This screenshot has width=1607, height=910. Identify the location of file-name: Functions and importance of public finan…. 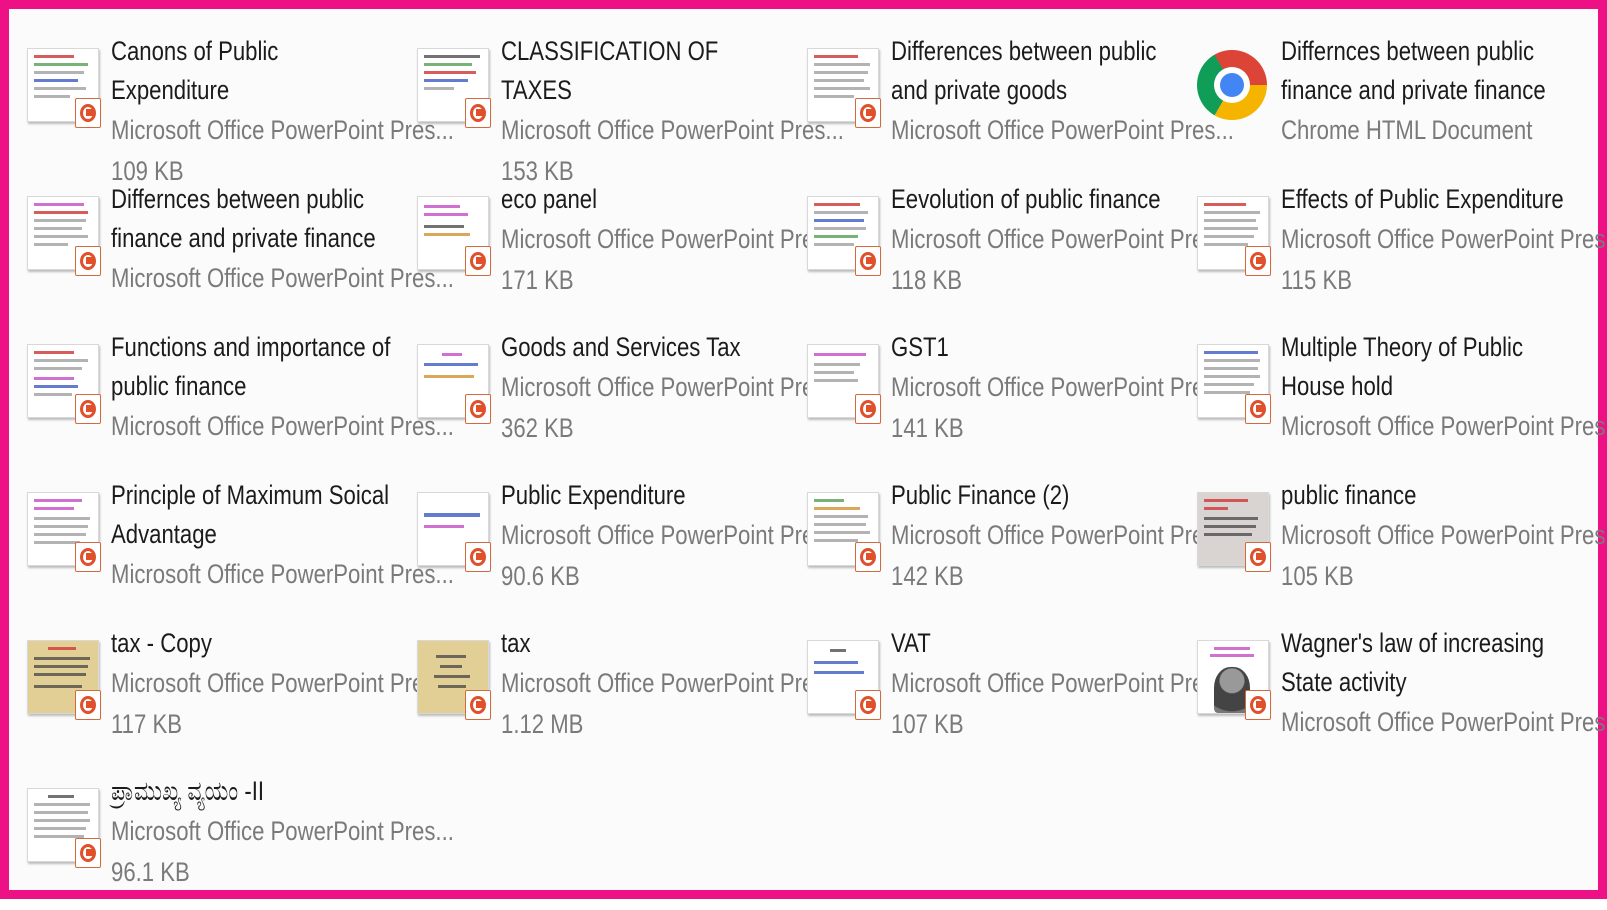
(251, 366).